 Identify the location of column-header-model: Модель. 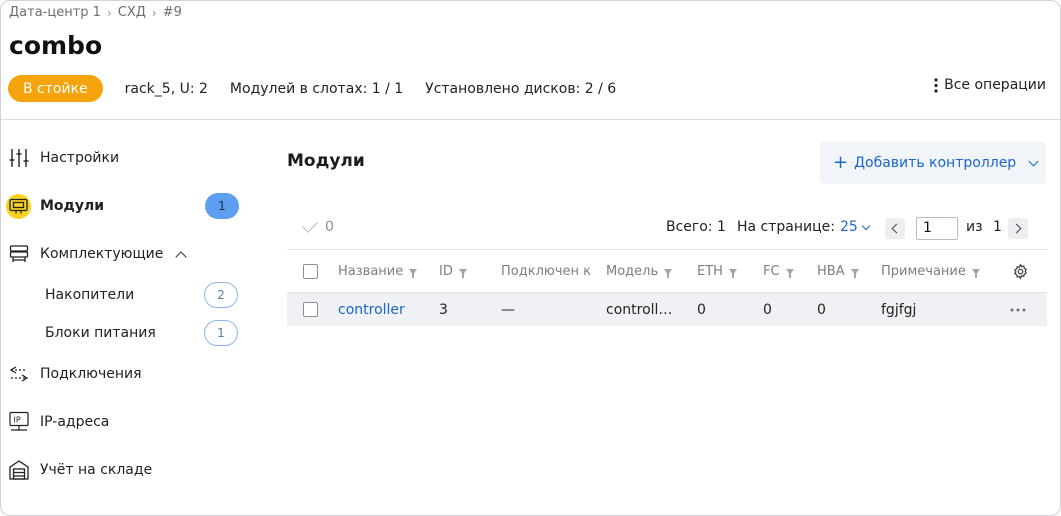
(639, 271).